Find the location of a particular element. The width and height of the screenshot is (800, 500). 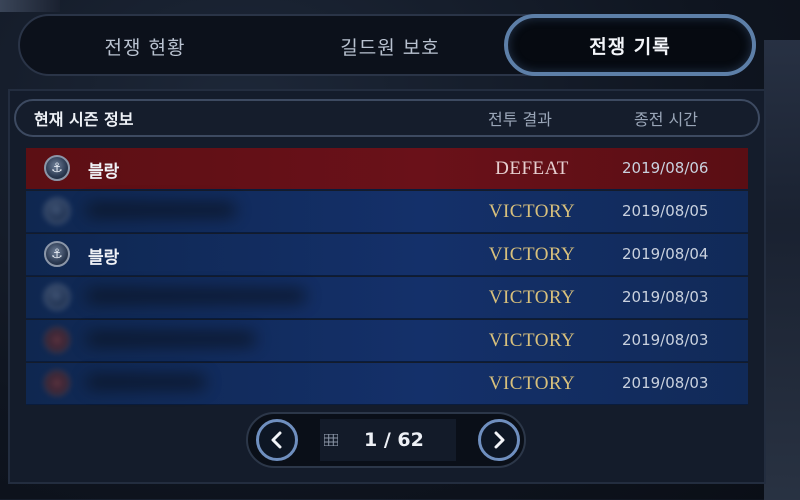

header-season-info: 현재 시즌 정보 is located at coordinates (84, 119).